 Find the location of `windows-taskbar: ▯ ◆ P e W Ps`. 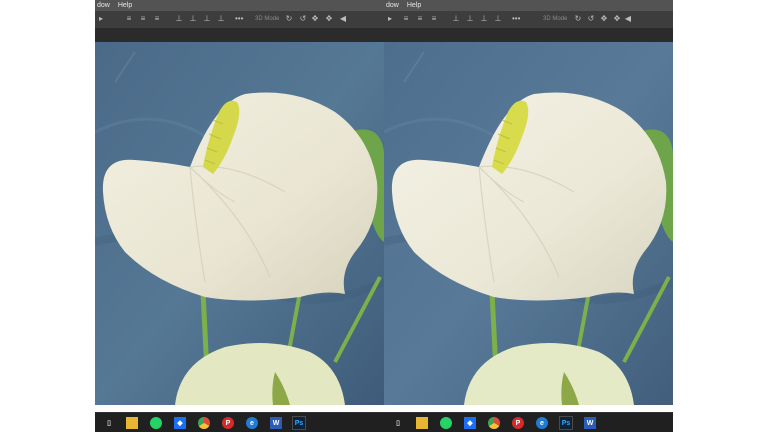

windows-taskbar: ▯ ◆ P e W Ps is located at coordinates (239, 422).